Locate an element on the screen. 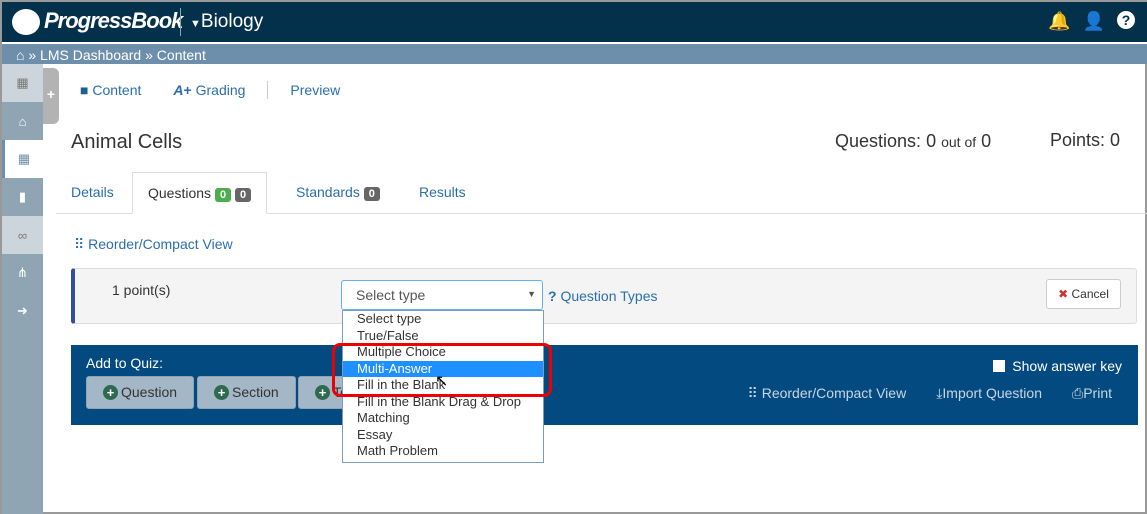  nav-preview: Preview is located at coordinates (315, 90).